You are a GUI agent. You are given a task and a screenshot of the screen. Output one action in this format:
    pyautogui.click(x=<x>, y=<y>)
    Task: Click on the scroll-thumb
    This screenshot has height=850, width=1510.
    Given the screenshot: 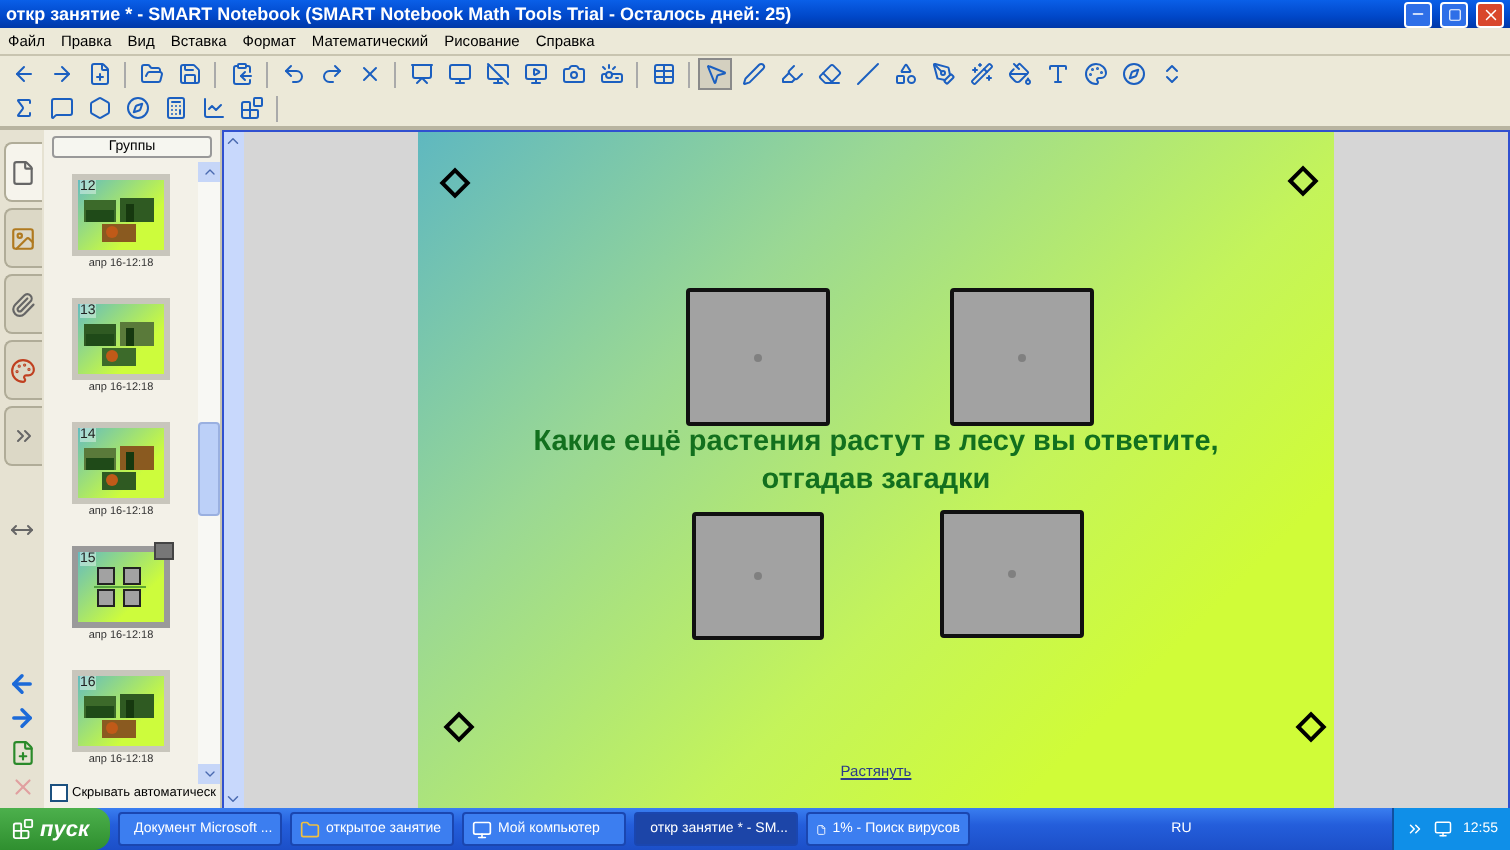 What is the action you would take?
    pyautogui.click(x=209, y=469)
    